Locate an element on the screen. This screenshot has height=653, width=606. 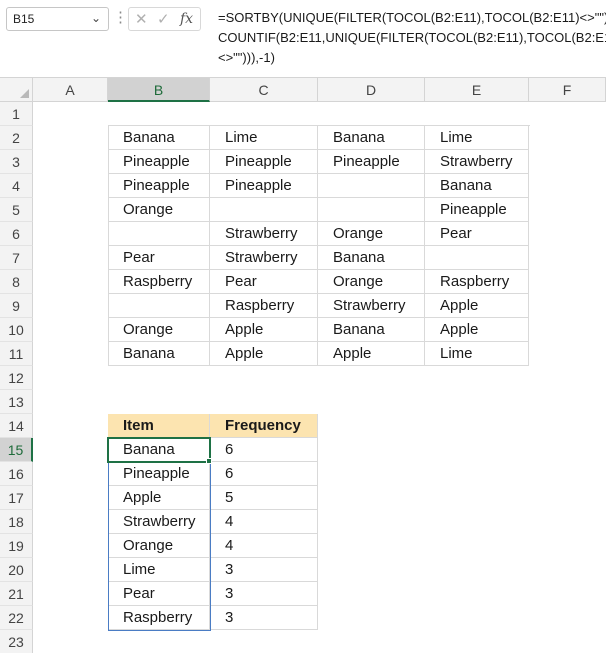
column-header-e: E is located at coordinates (477, 90).